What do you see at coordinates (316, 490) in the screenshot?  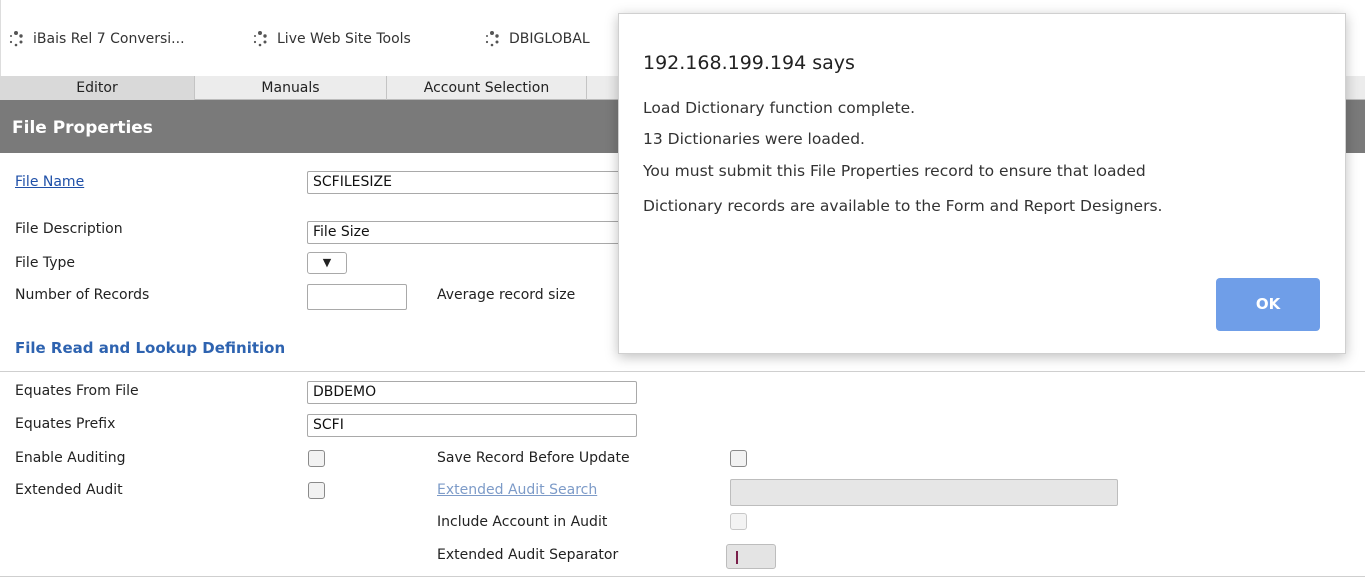 I see `extended-audit-checkbox` at bounding box center [316, 490].